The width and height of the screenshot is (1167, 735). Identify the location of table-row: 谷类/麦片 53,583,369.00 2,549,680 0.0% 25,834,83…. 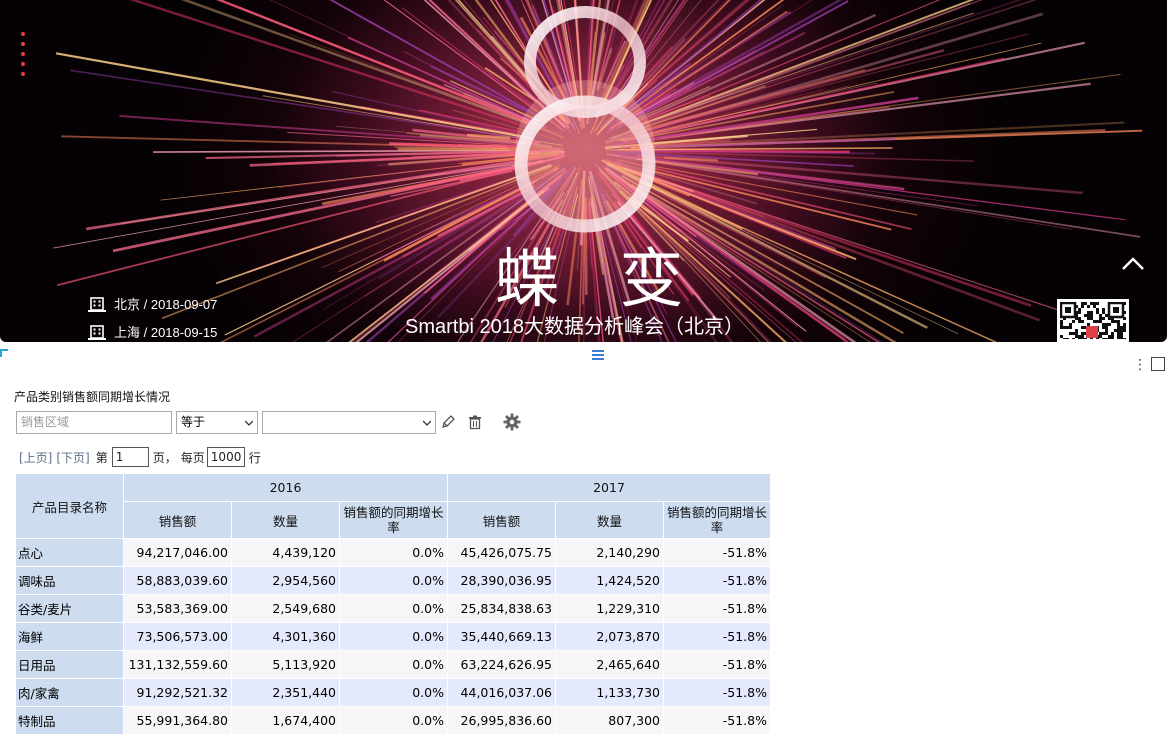
(393, 608).